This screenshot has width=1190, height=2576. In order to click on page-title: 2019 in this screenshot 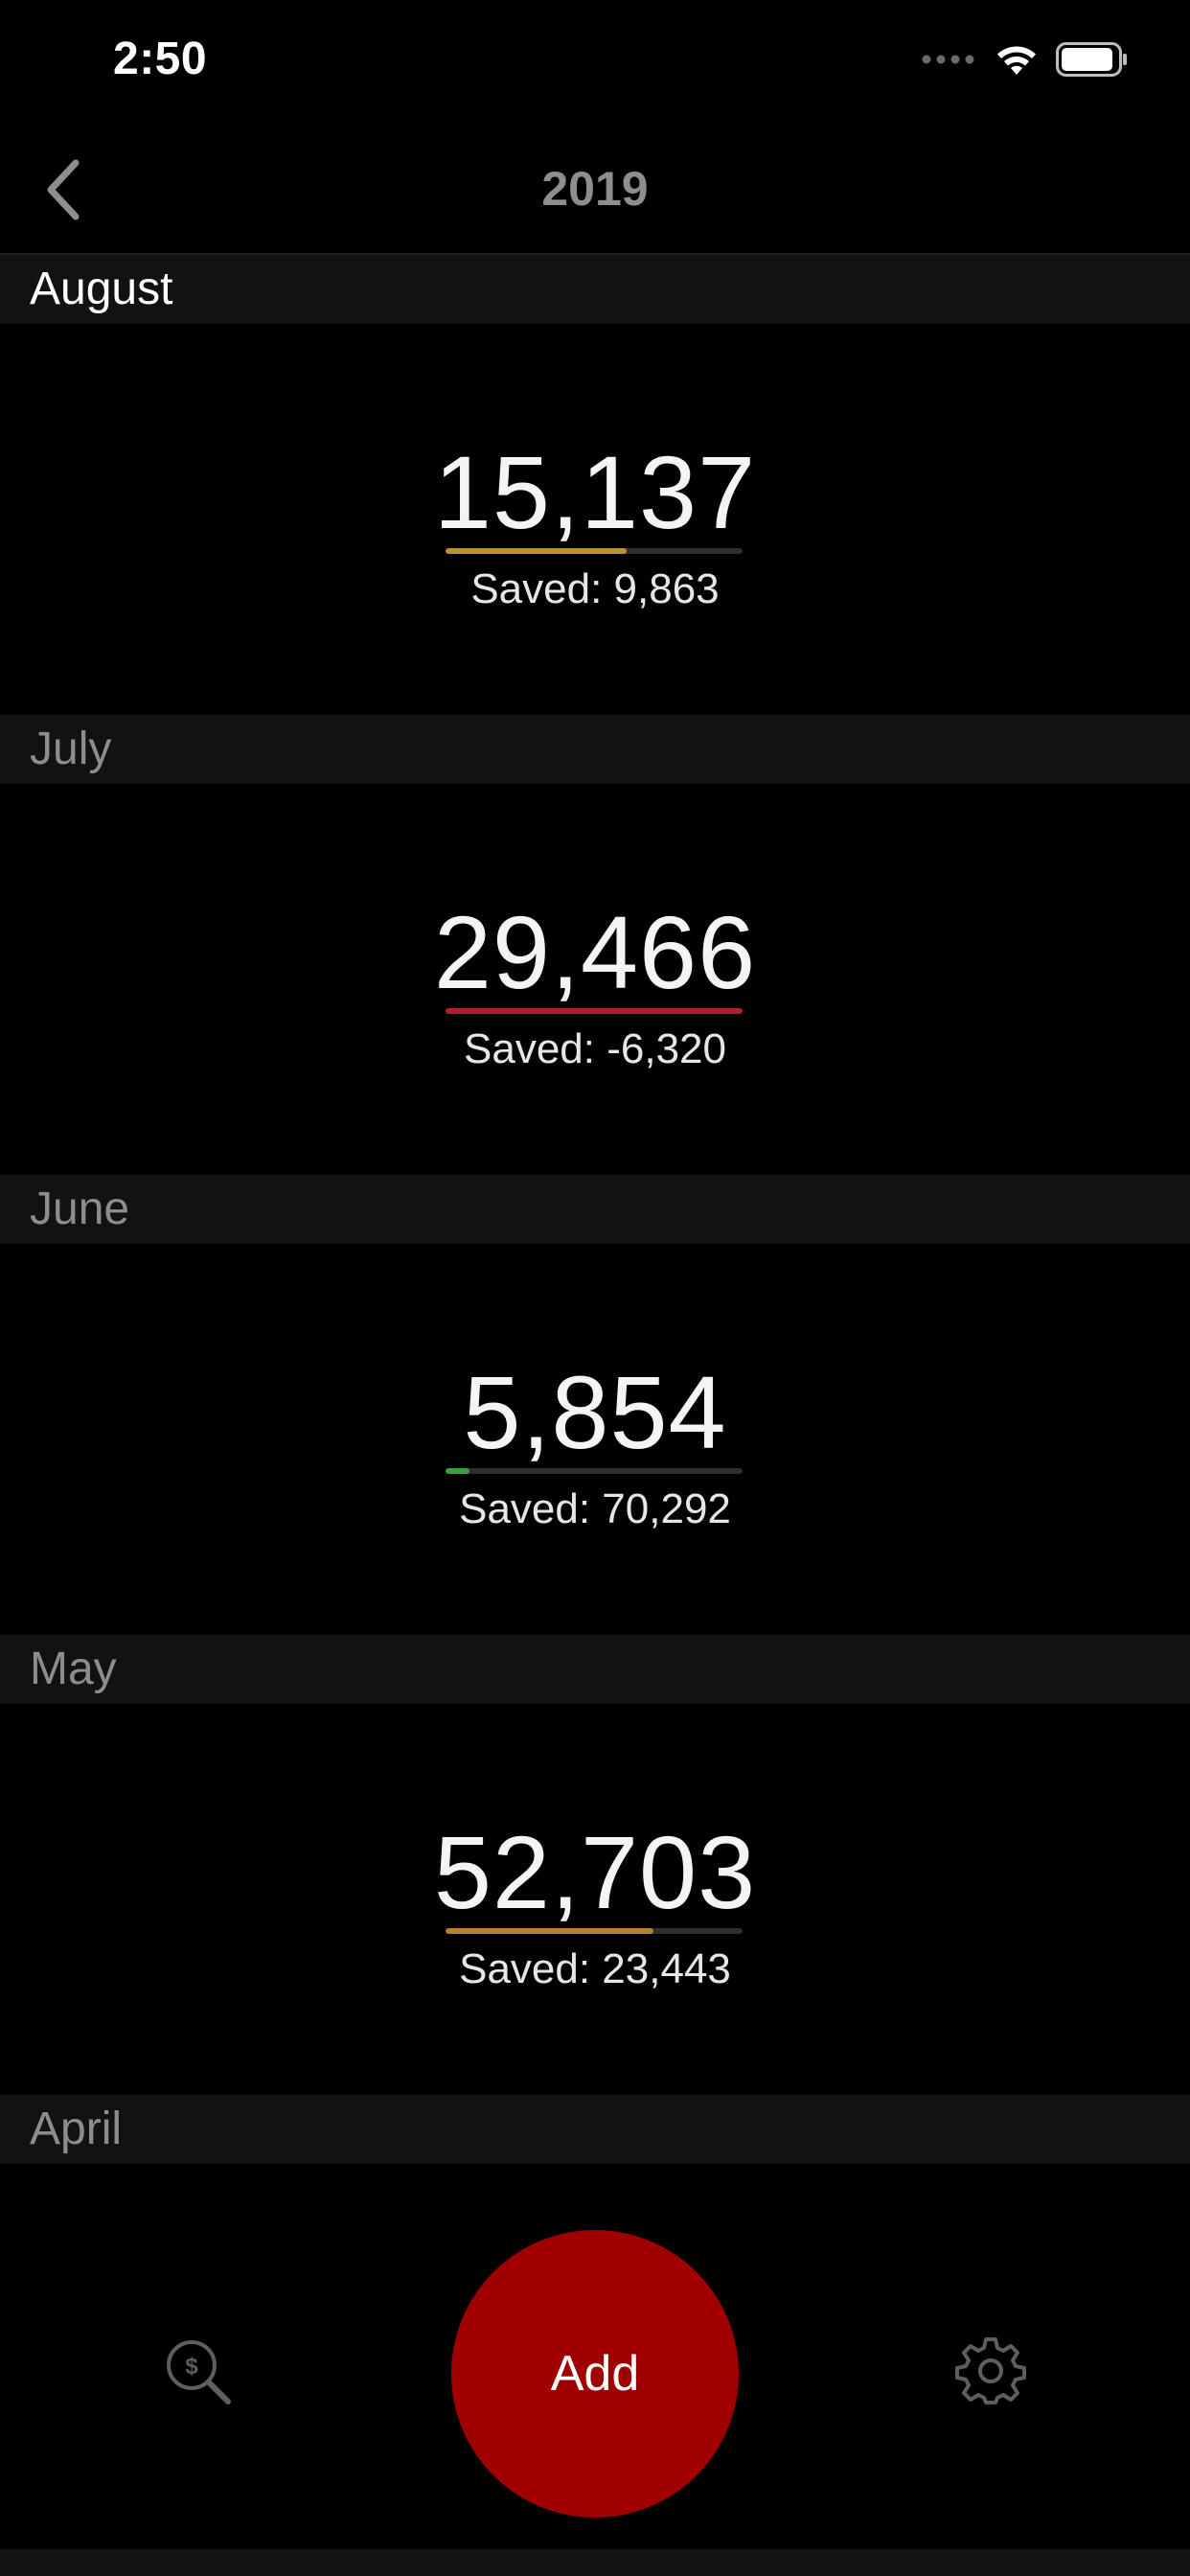, I will do `click(595, 189)`.